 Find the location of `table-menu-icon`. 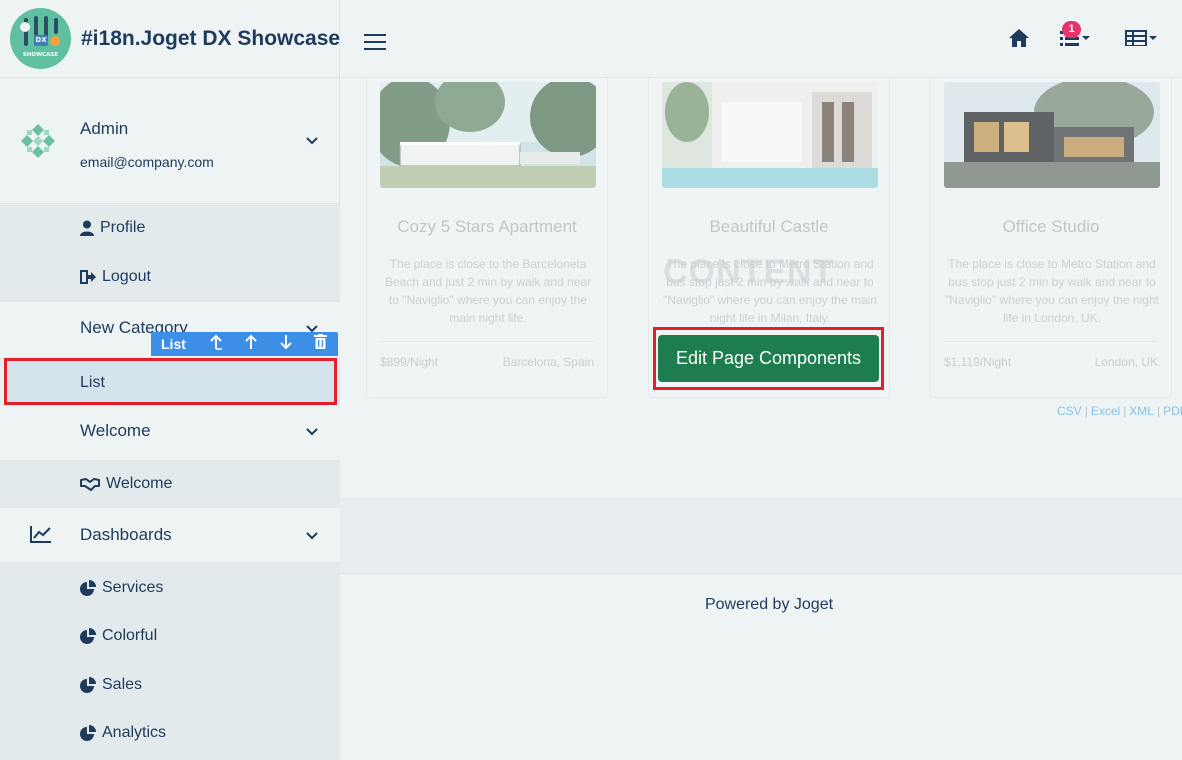

table-menu-icon is located at coordinates (1143, 38).